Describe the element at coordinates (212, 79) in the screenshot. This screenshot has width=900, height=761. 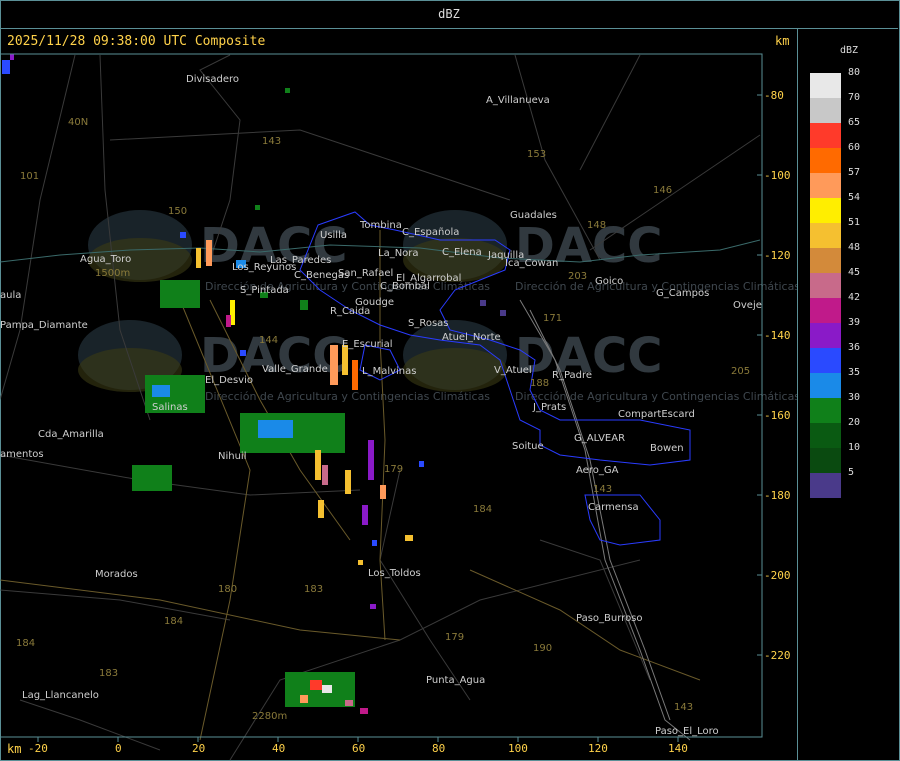
I see `svg-text: Divisadero` at that location.